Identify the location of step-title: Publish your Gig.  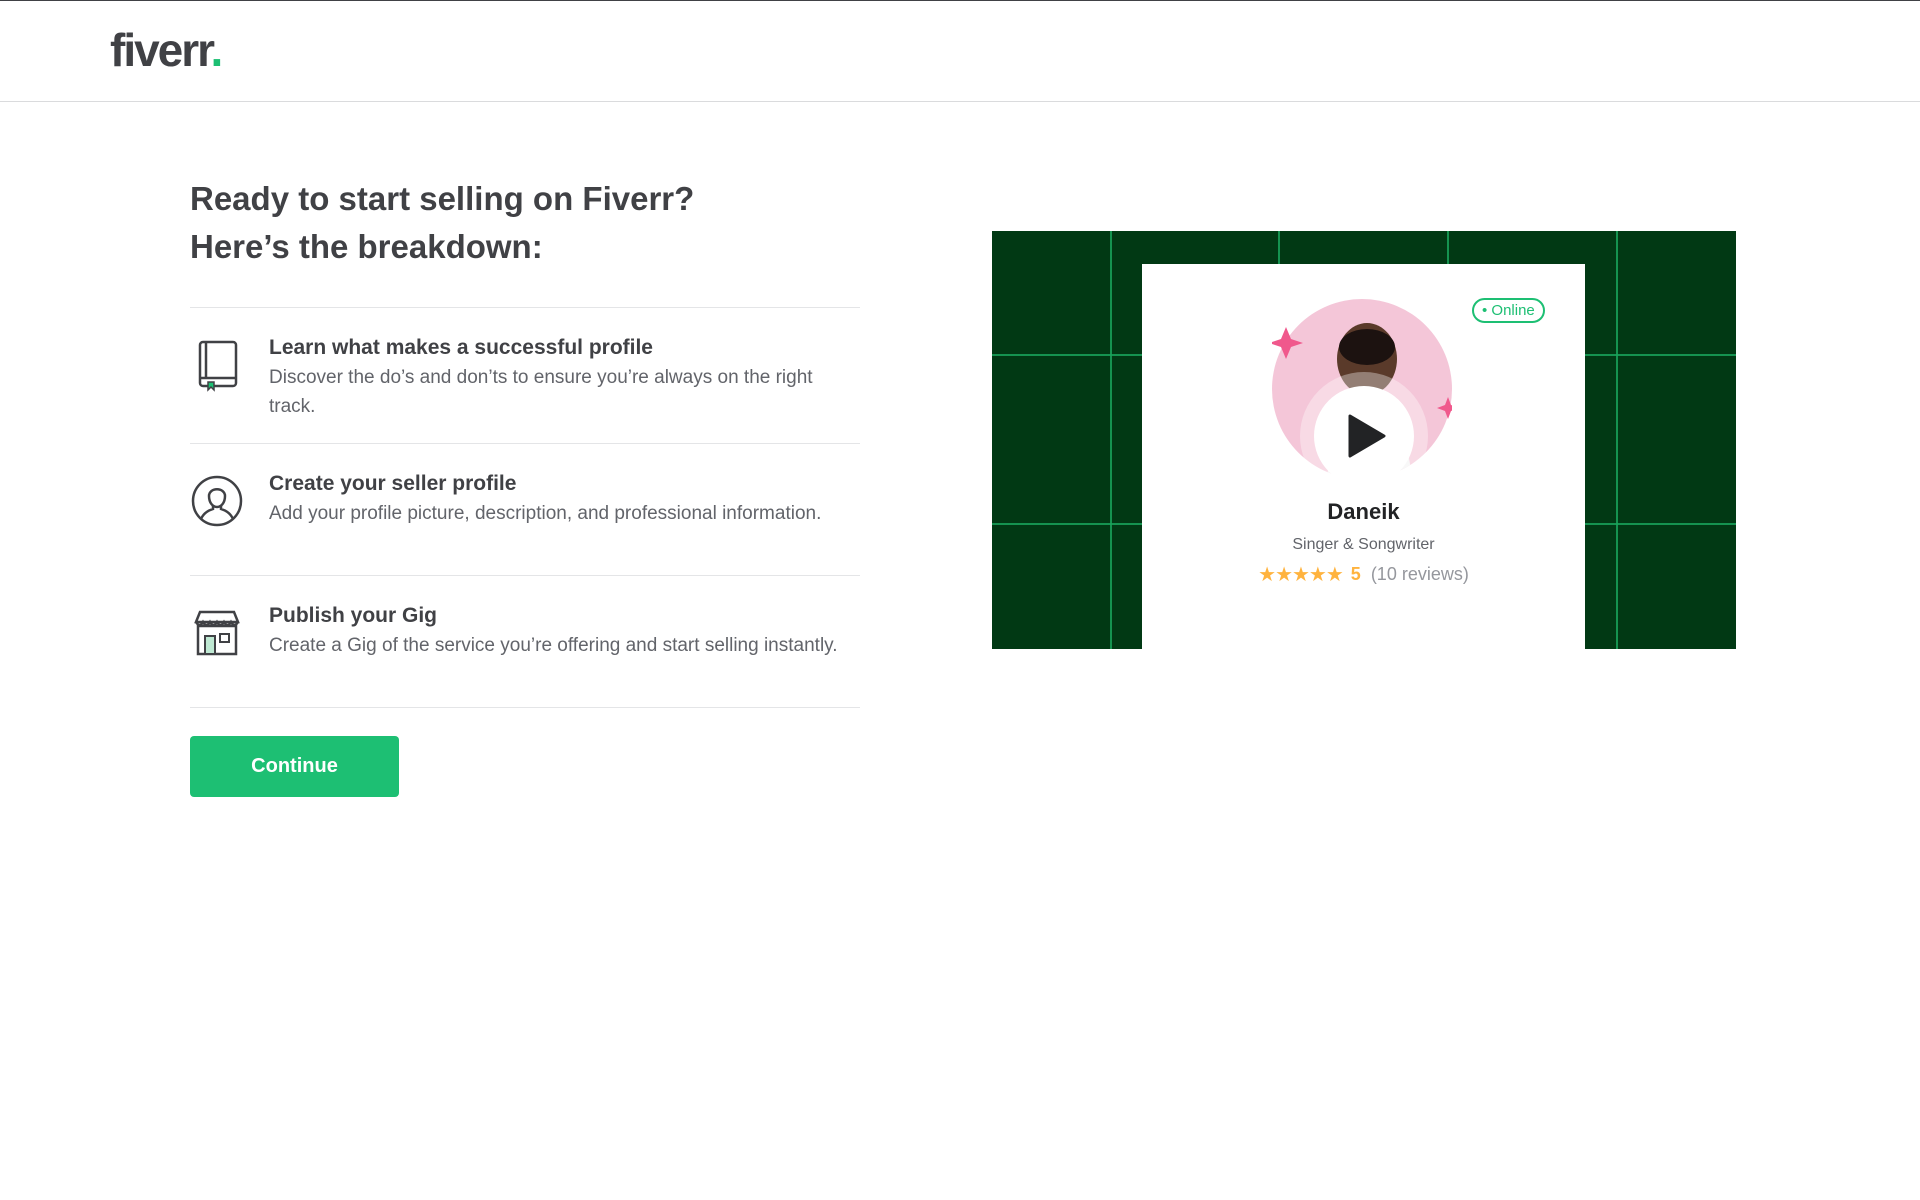
(353, 615).